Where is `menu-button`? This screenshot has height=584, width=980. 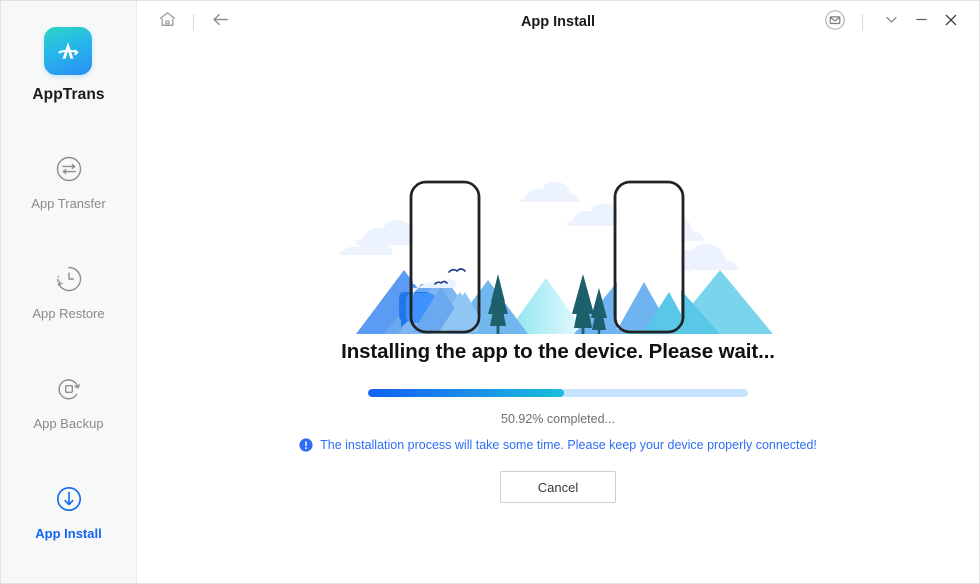 menu-button is located at coordinates (891, 22).